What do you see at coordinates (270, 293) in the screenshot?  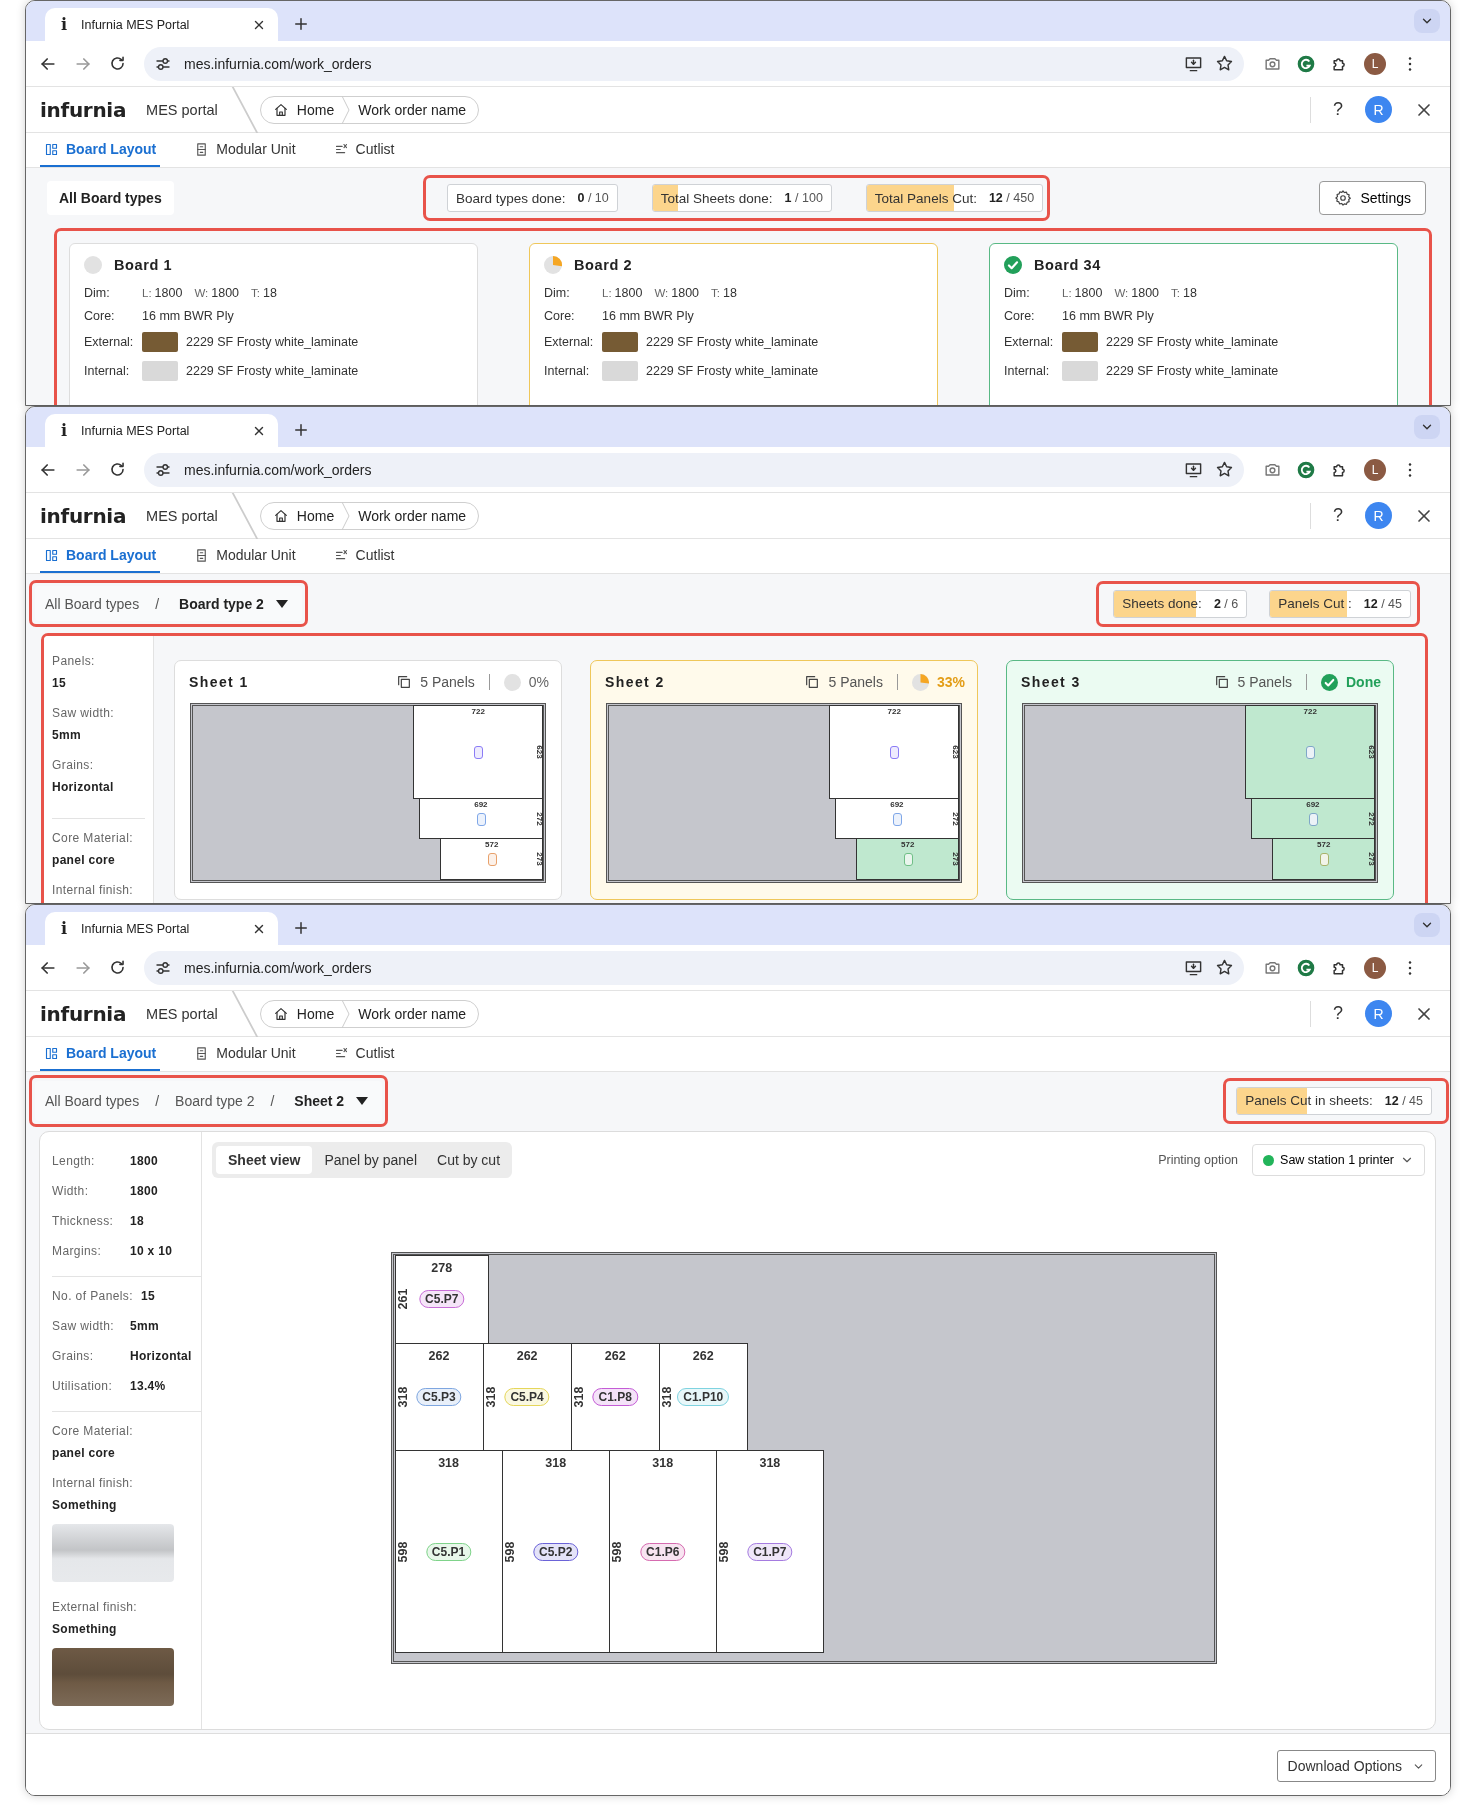 I see `dimension-value: 18` at bounding box center [270, 293].